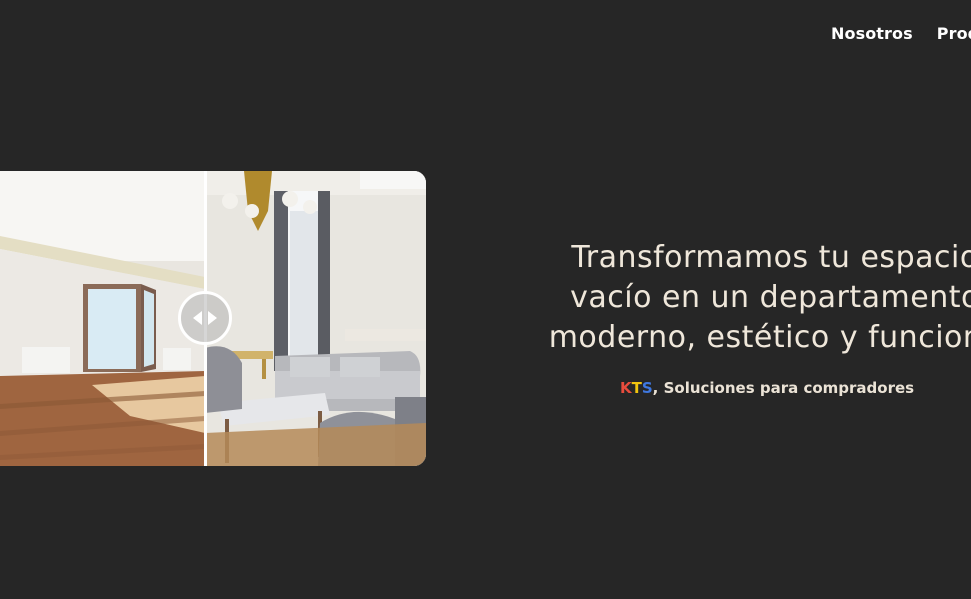 The image size is (971, 599). What do you see at coordinates (197, 318) in the screenshot?
I see `arrow-left-icon` at bounding box center [197, 318].